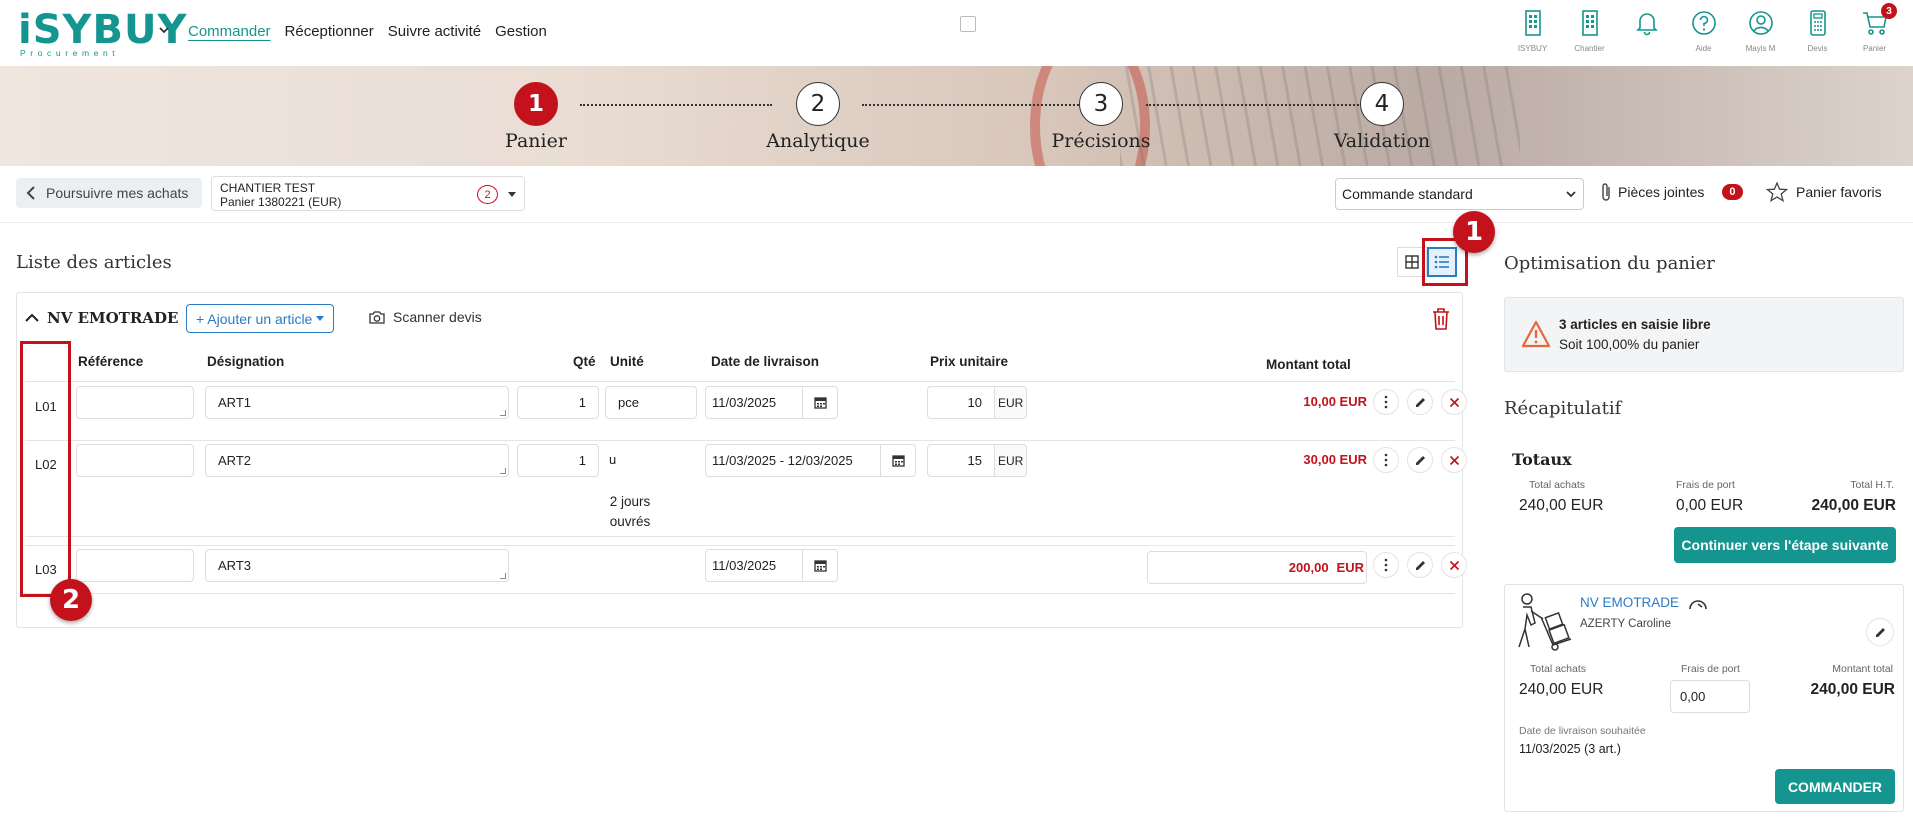 The width and height of the screenshot is (1913, 822). Describe the element at coordinates (521, 31) in the screenshot. I see `nav-gestion: Gestion` at that location.